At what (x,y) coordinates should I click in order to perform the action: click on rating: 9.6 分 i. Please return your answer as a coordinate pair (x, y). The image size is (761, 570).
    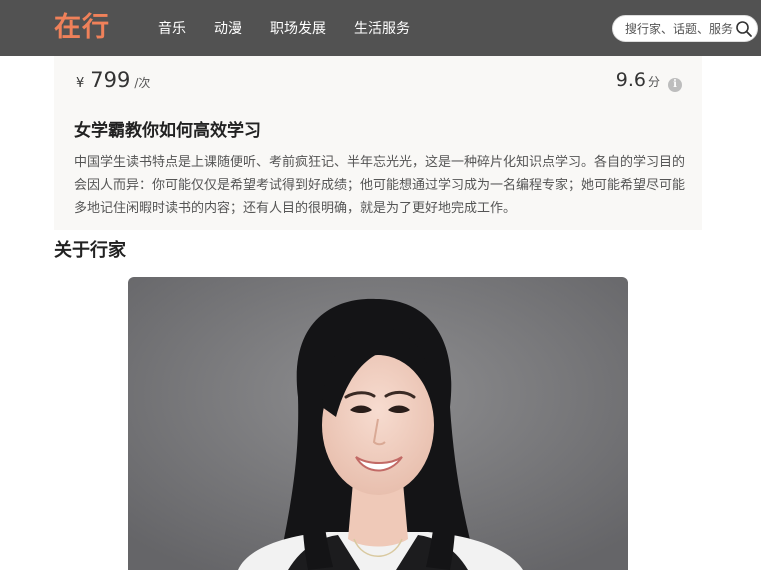
    Looking at the image, I should click on (648, 80).